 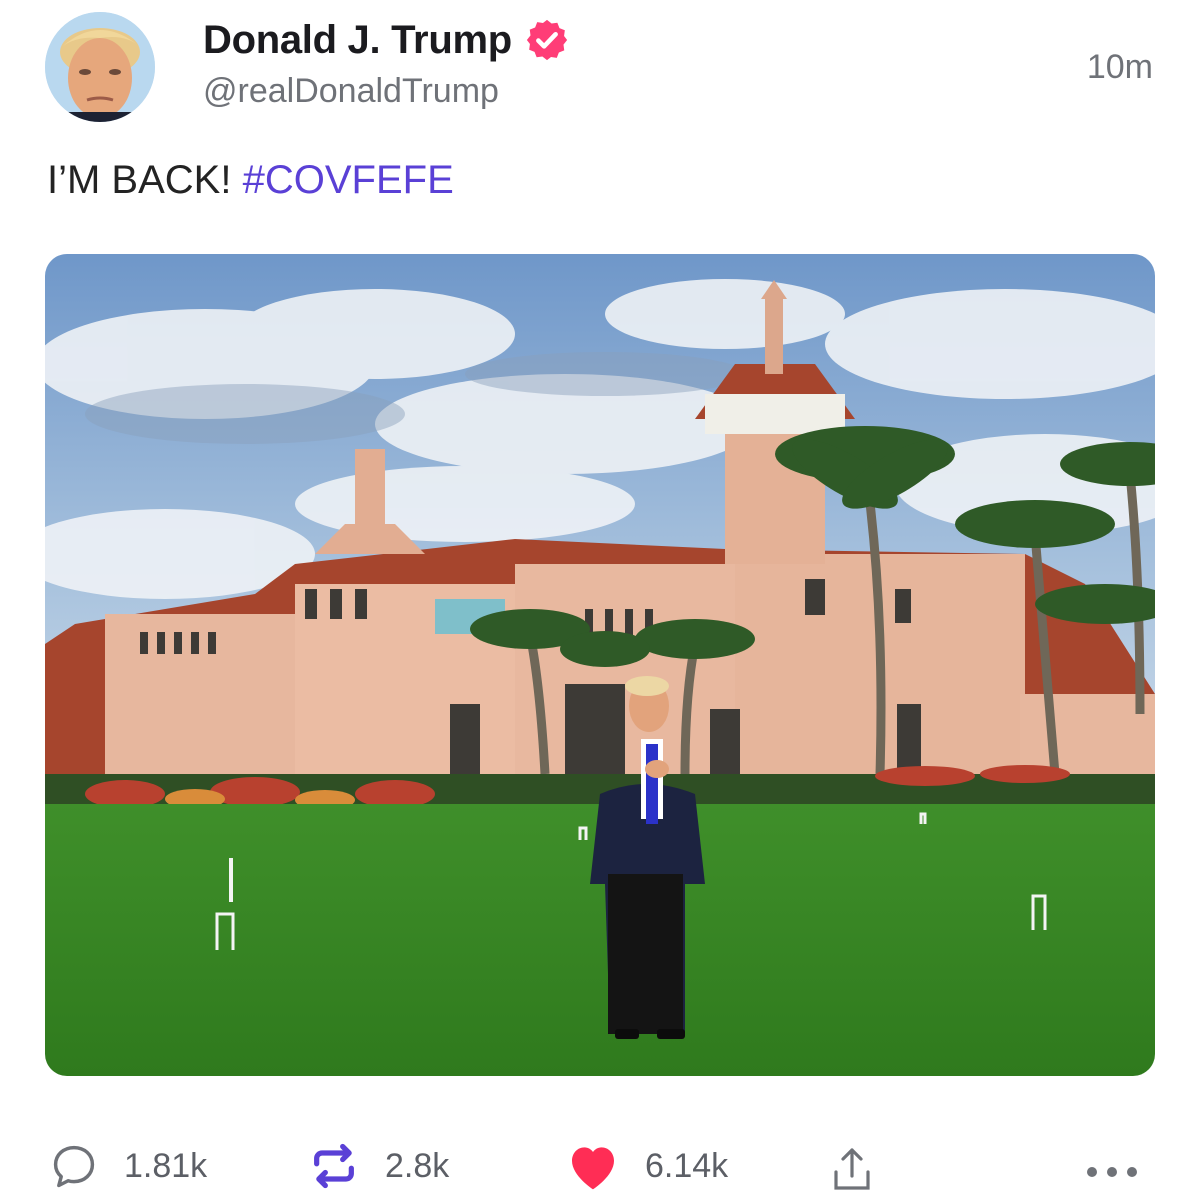 I want to click on author-name-row: Donald J. Trump, so click(x=386, y=40).